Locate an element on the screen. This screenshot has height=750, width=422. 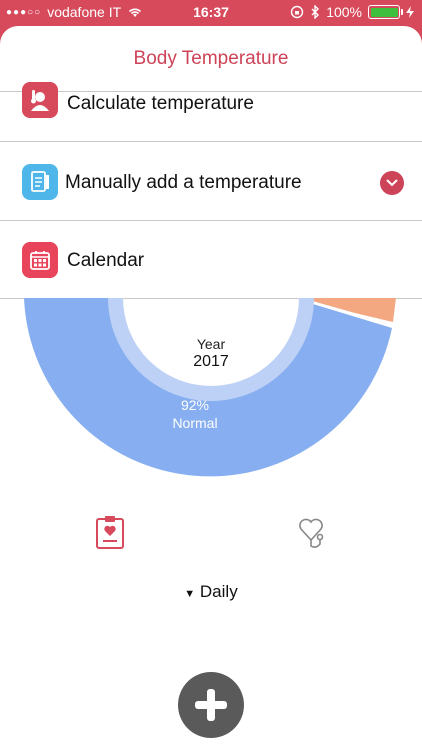
rotation-lock-icon is located at coordinates (297, 12).